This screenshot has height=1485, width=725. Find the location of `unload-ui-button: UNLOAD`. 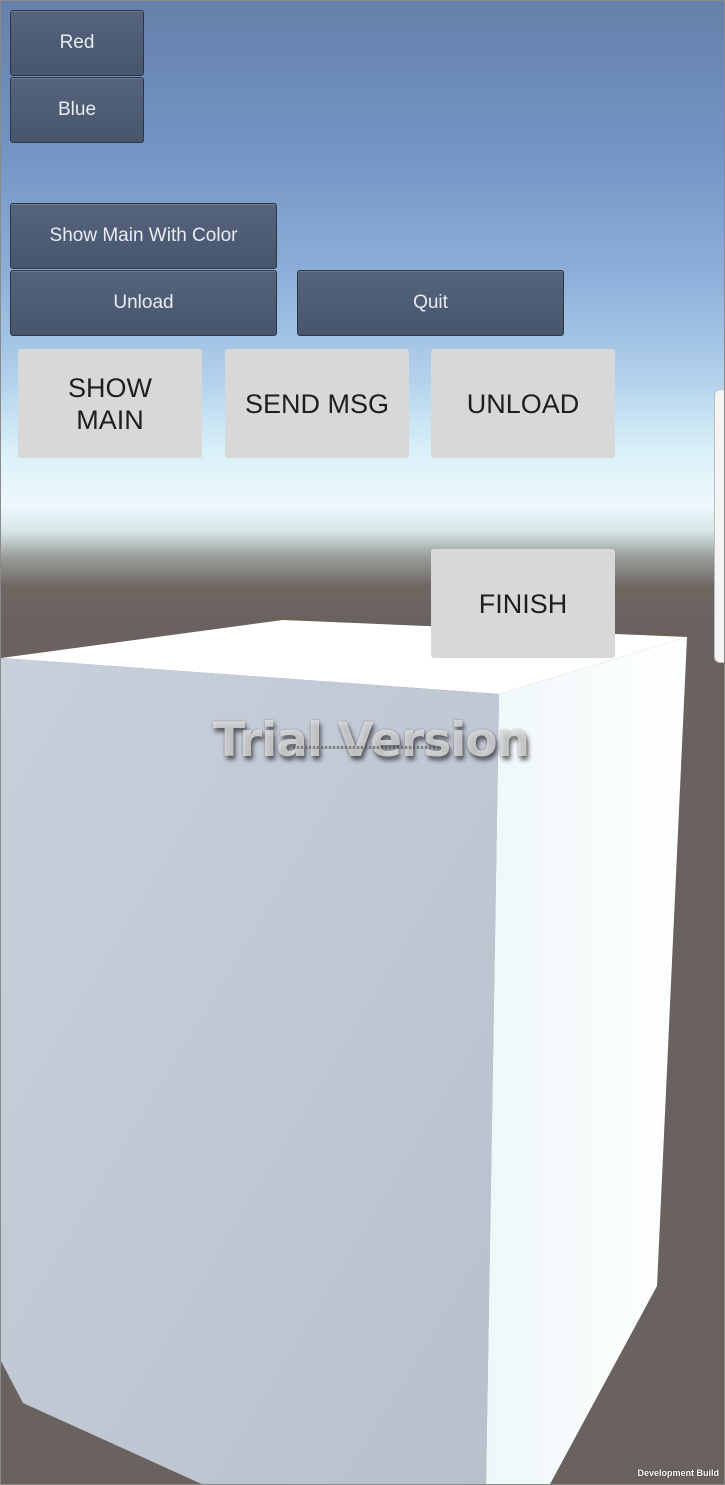

unload-ui-button: UNLOAD is located at coordinates (523, 403).